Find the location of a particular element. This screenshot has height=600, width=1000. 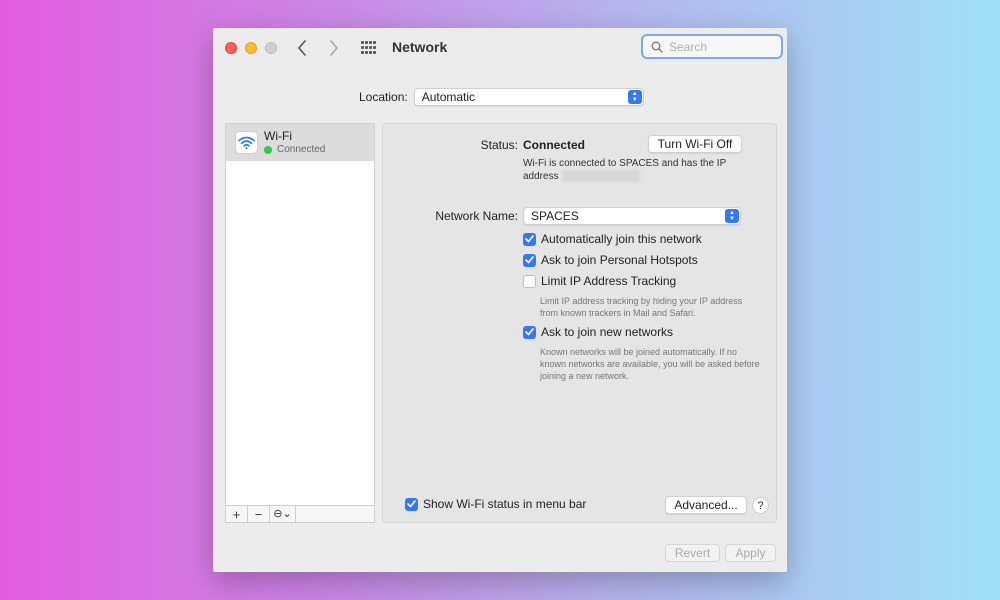

minimize-button is located at coordinates (251, 48).